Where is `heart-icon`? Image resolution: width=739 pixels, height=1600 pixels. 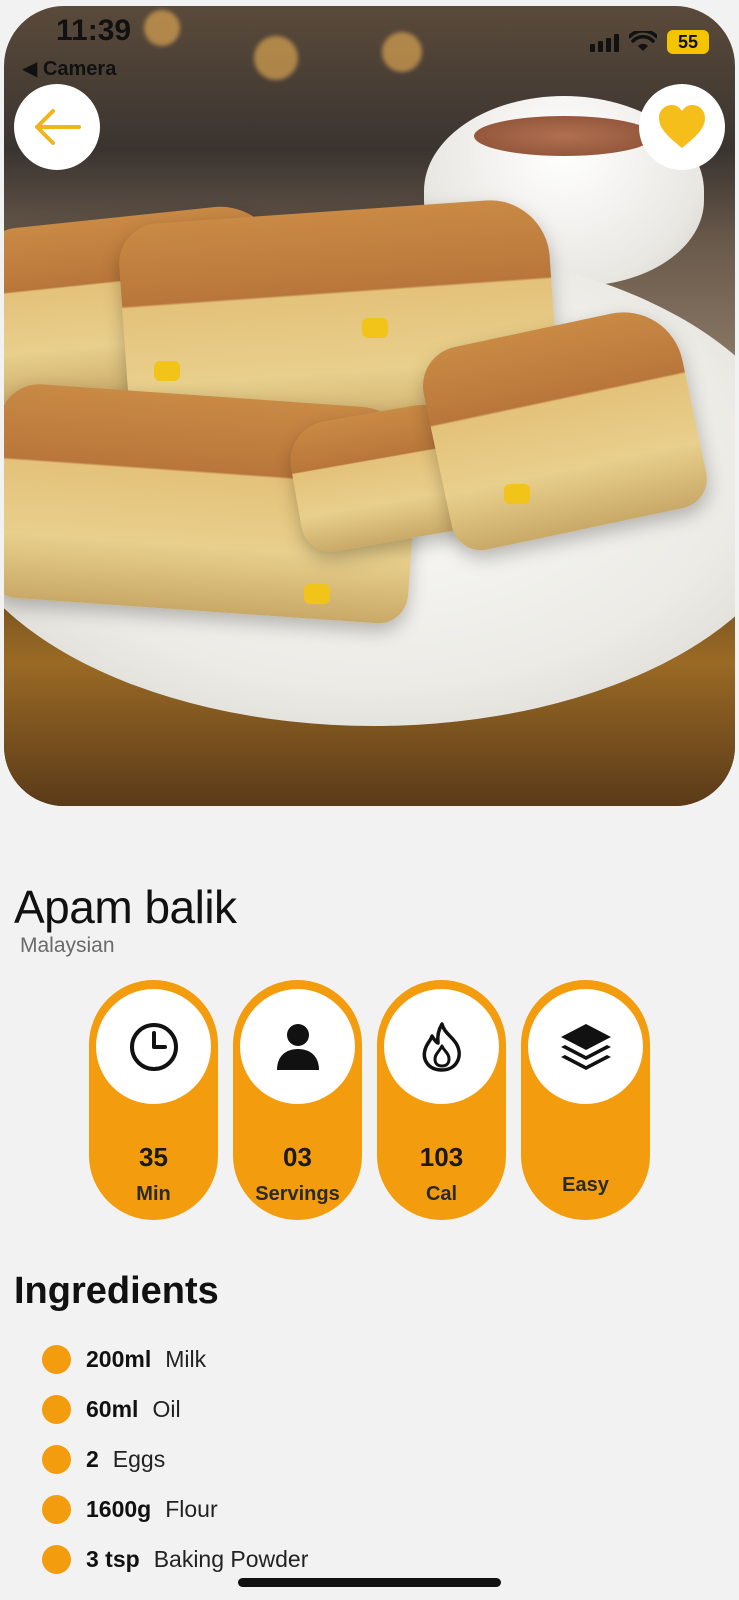
heart-icon is located at coordinates (682, 126).